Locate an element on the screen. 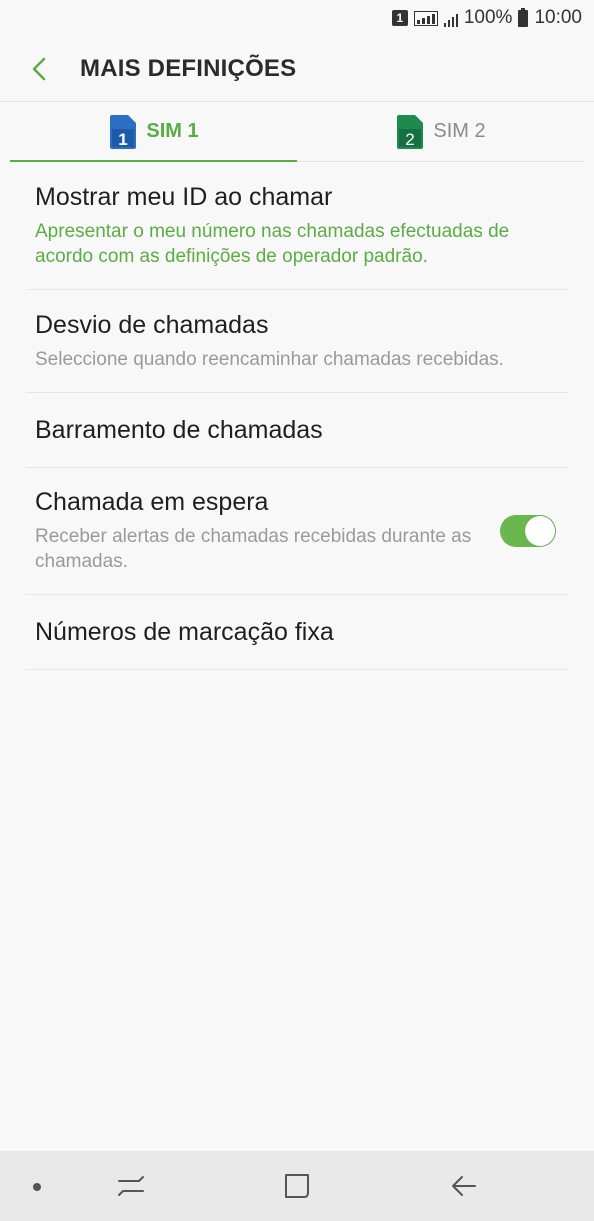  toggle-knob is located at coordinates (540, 531).